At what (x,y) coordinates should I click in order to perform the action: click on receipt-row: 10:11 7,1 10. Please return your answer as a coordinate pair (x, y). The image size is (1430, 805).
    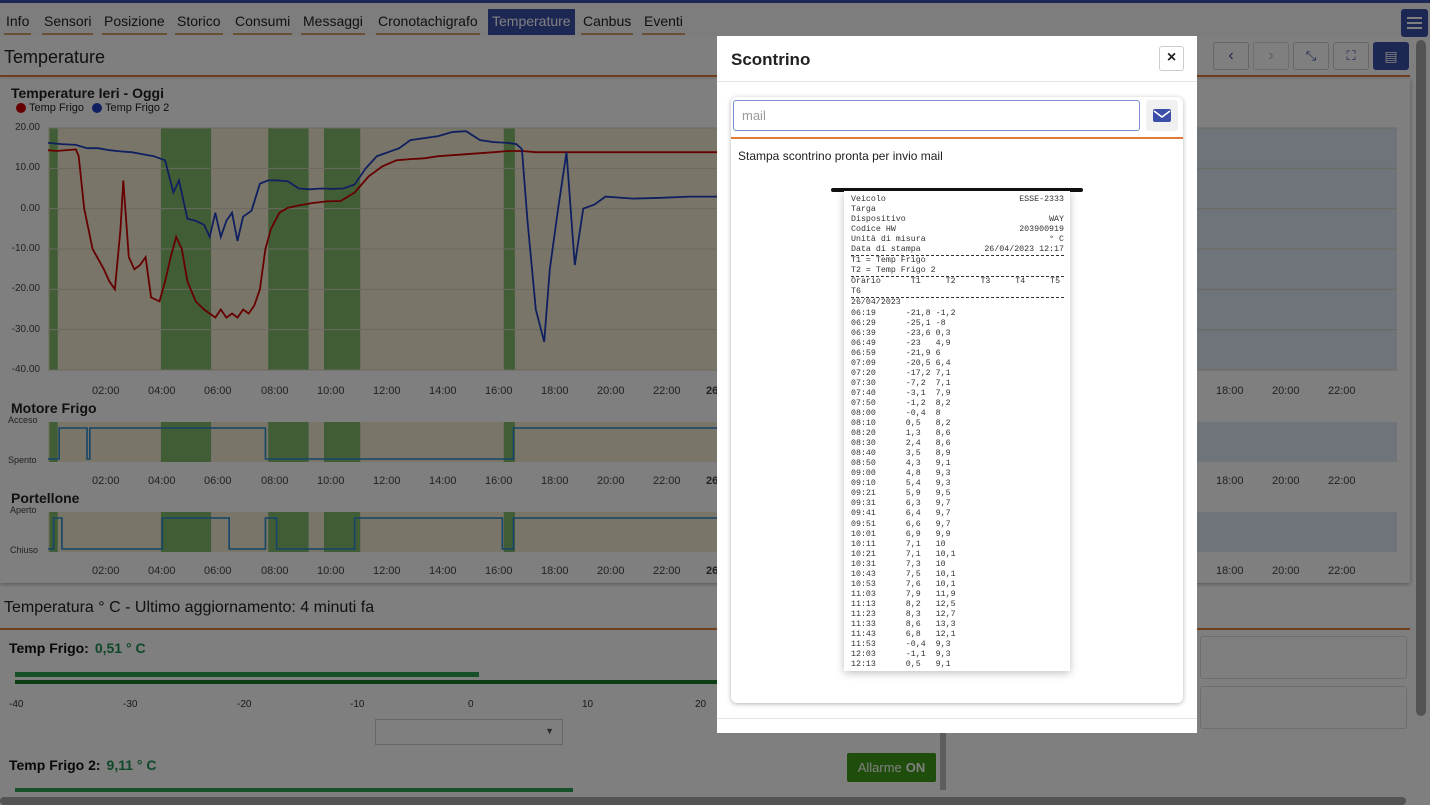
    Looking at the image, I should click on (898, 544).